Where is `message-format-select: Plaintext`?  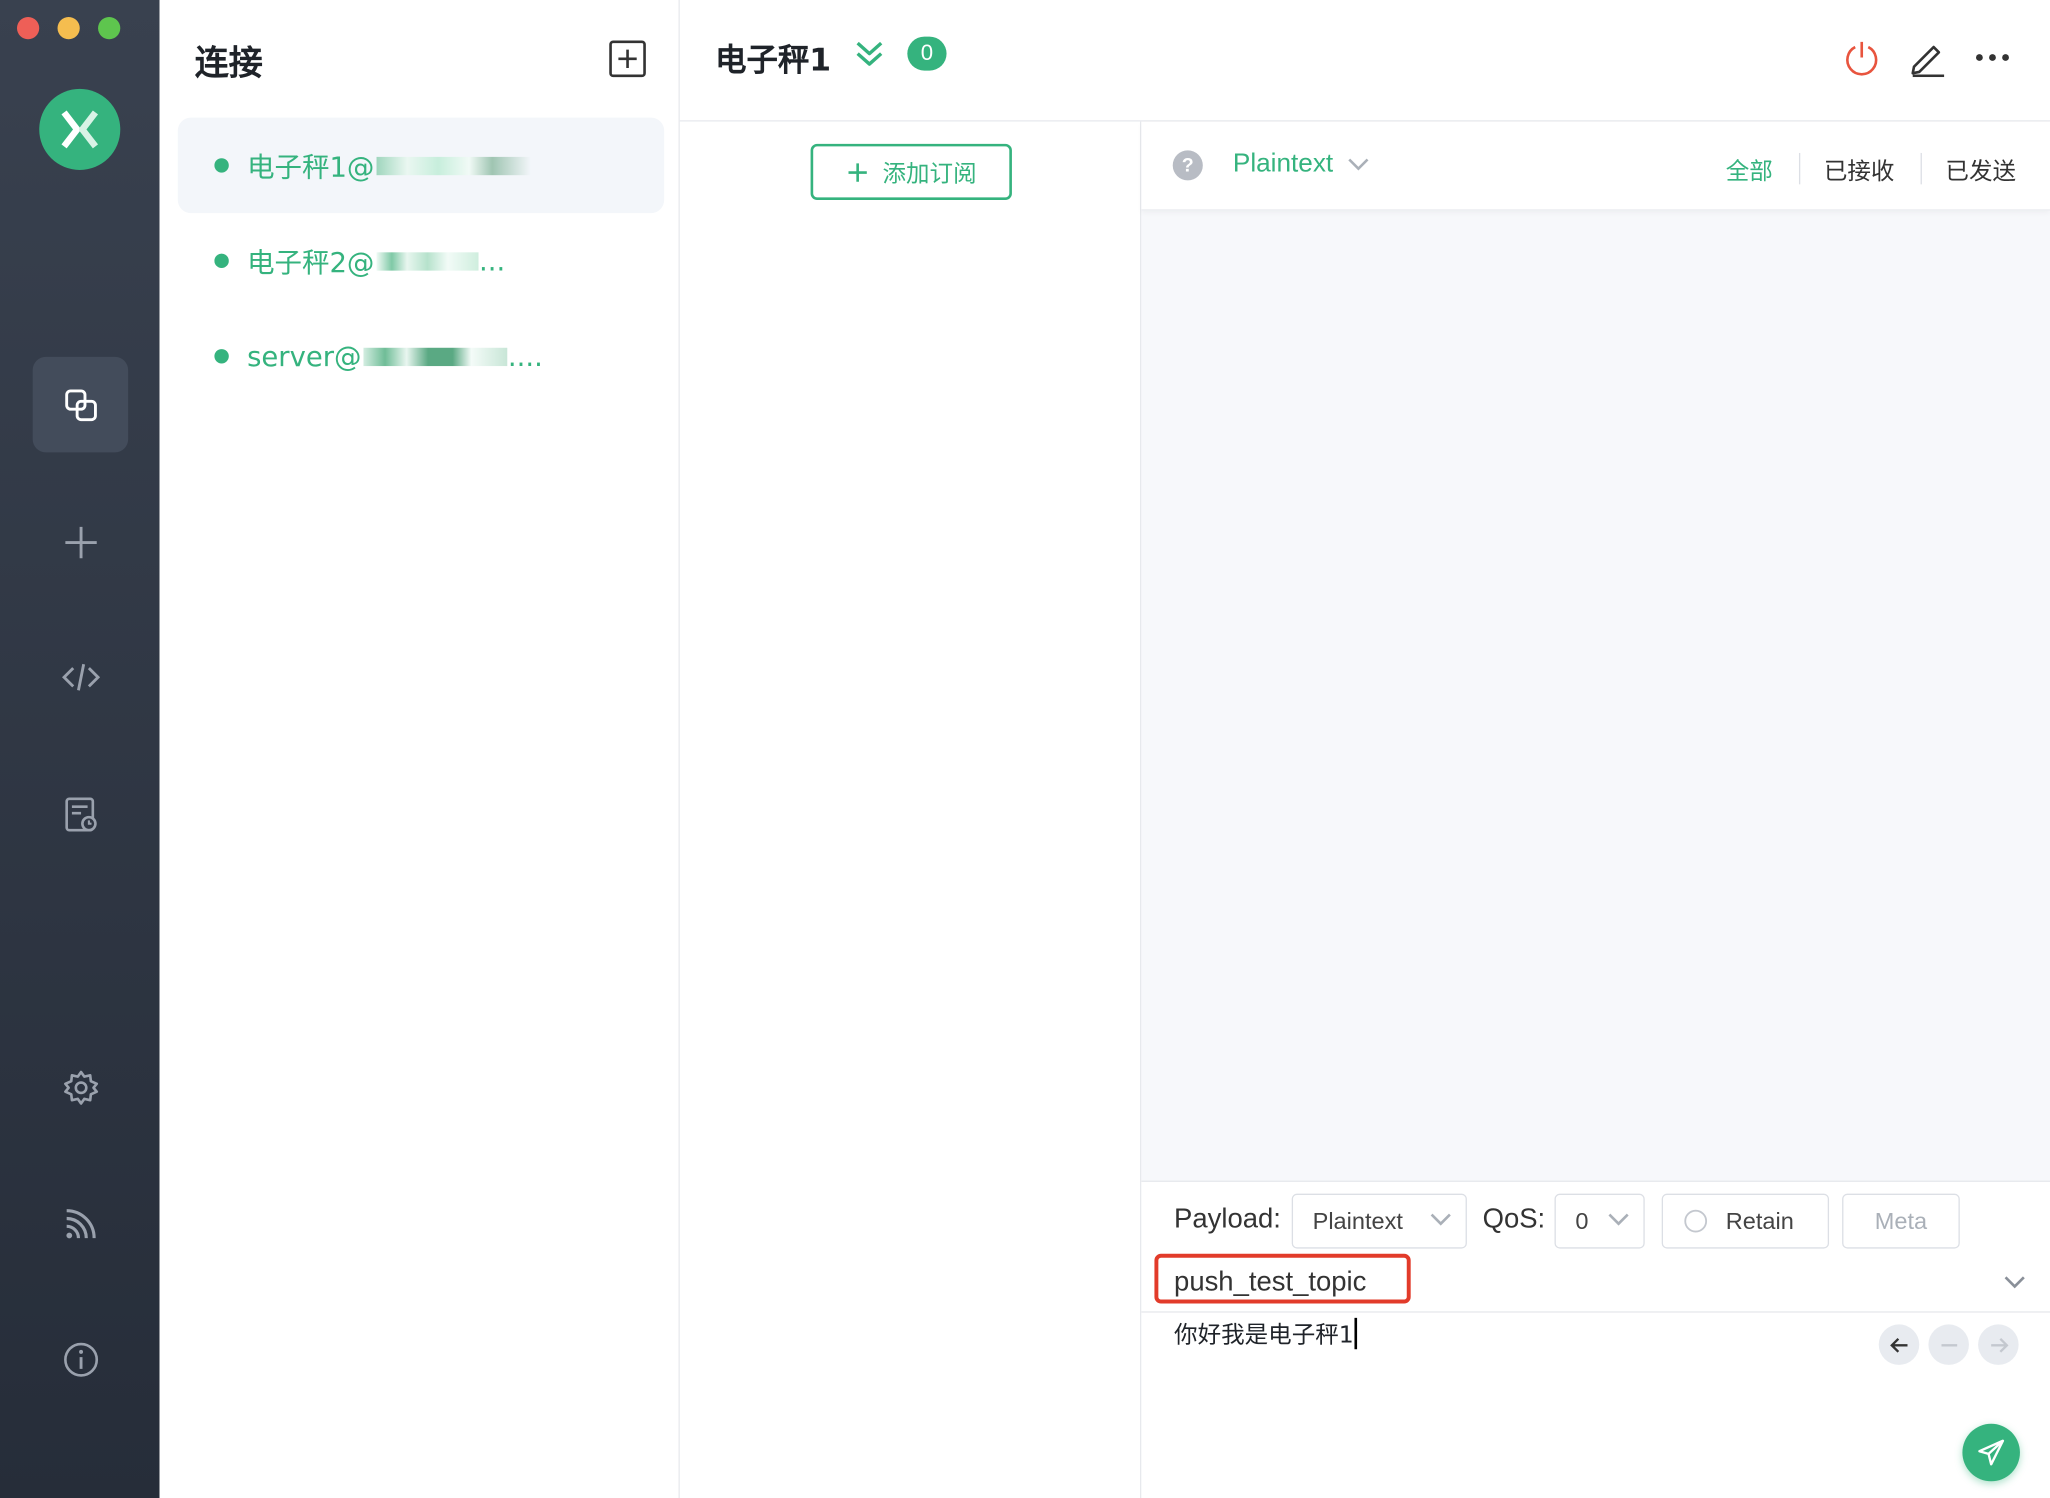 message-format-select: Plaintext is located at coordinates (1301, 164).